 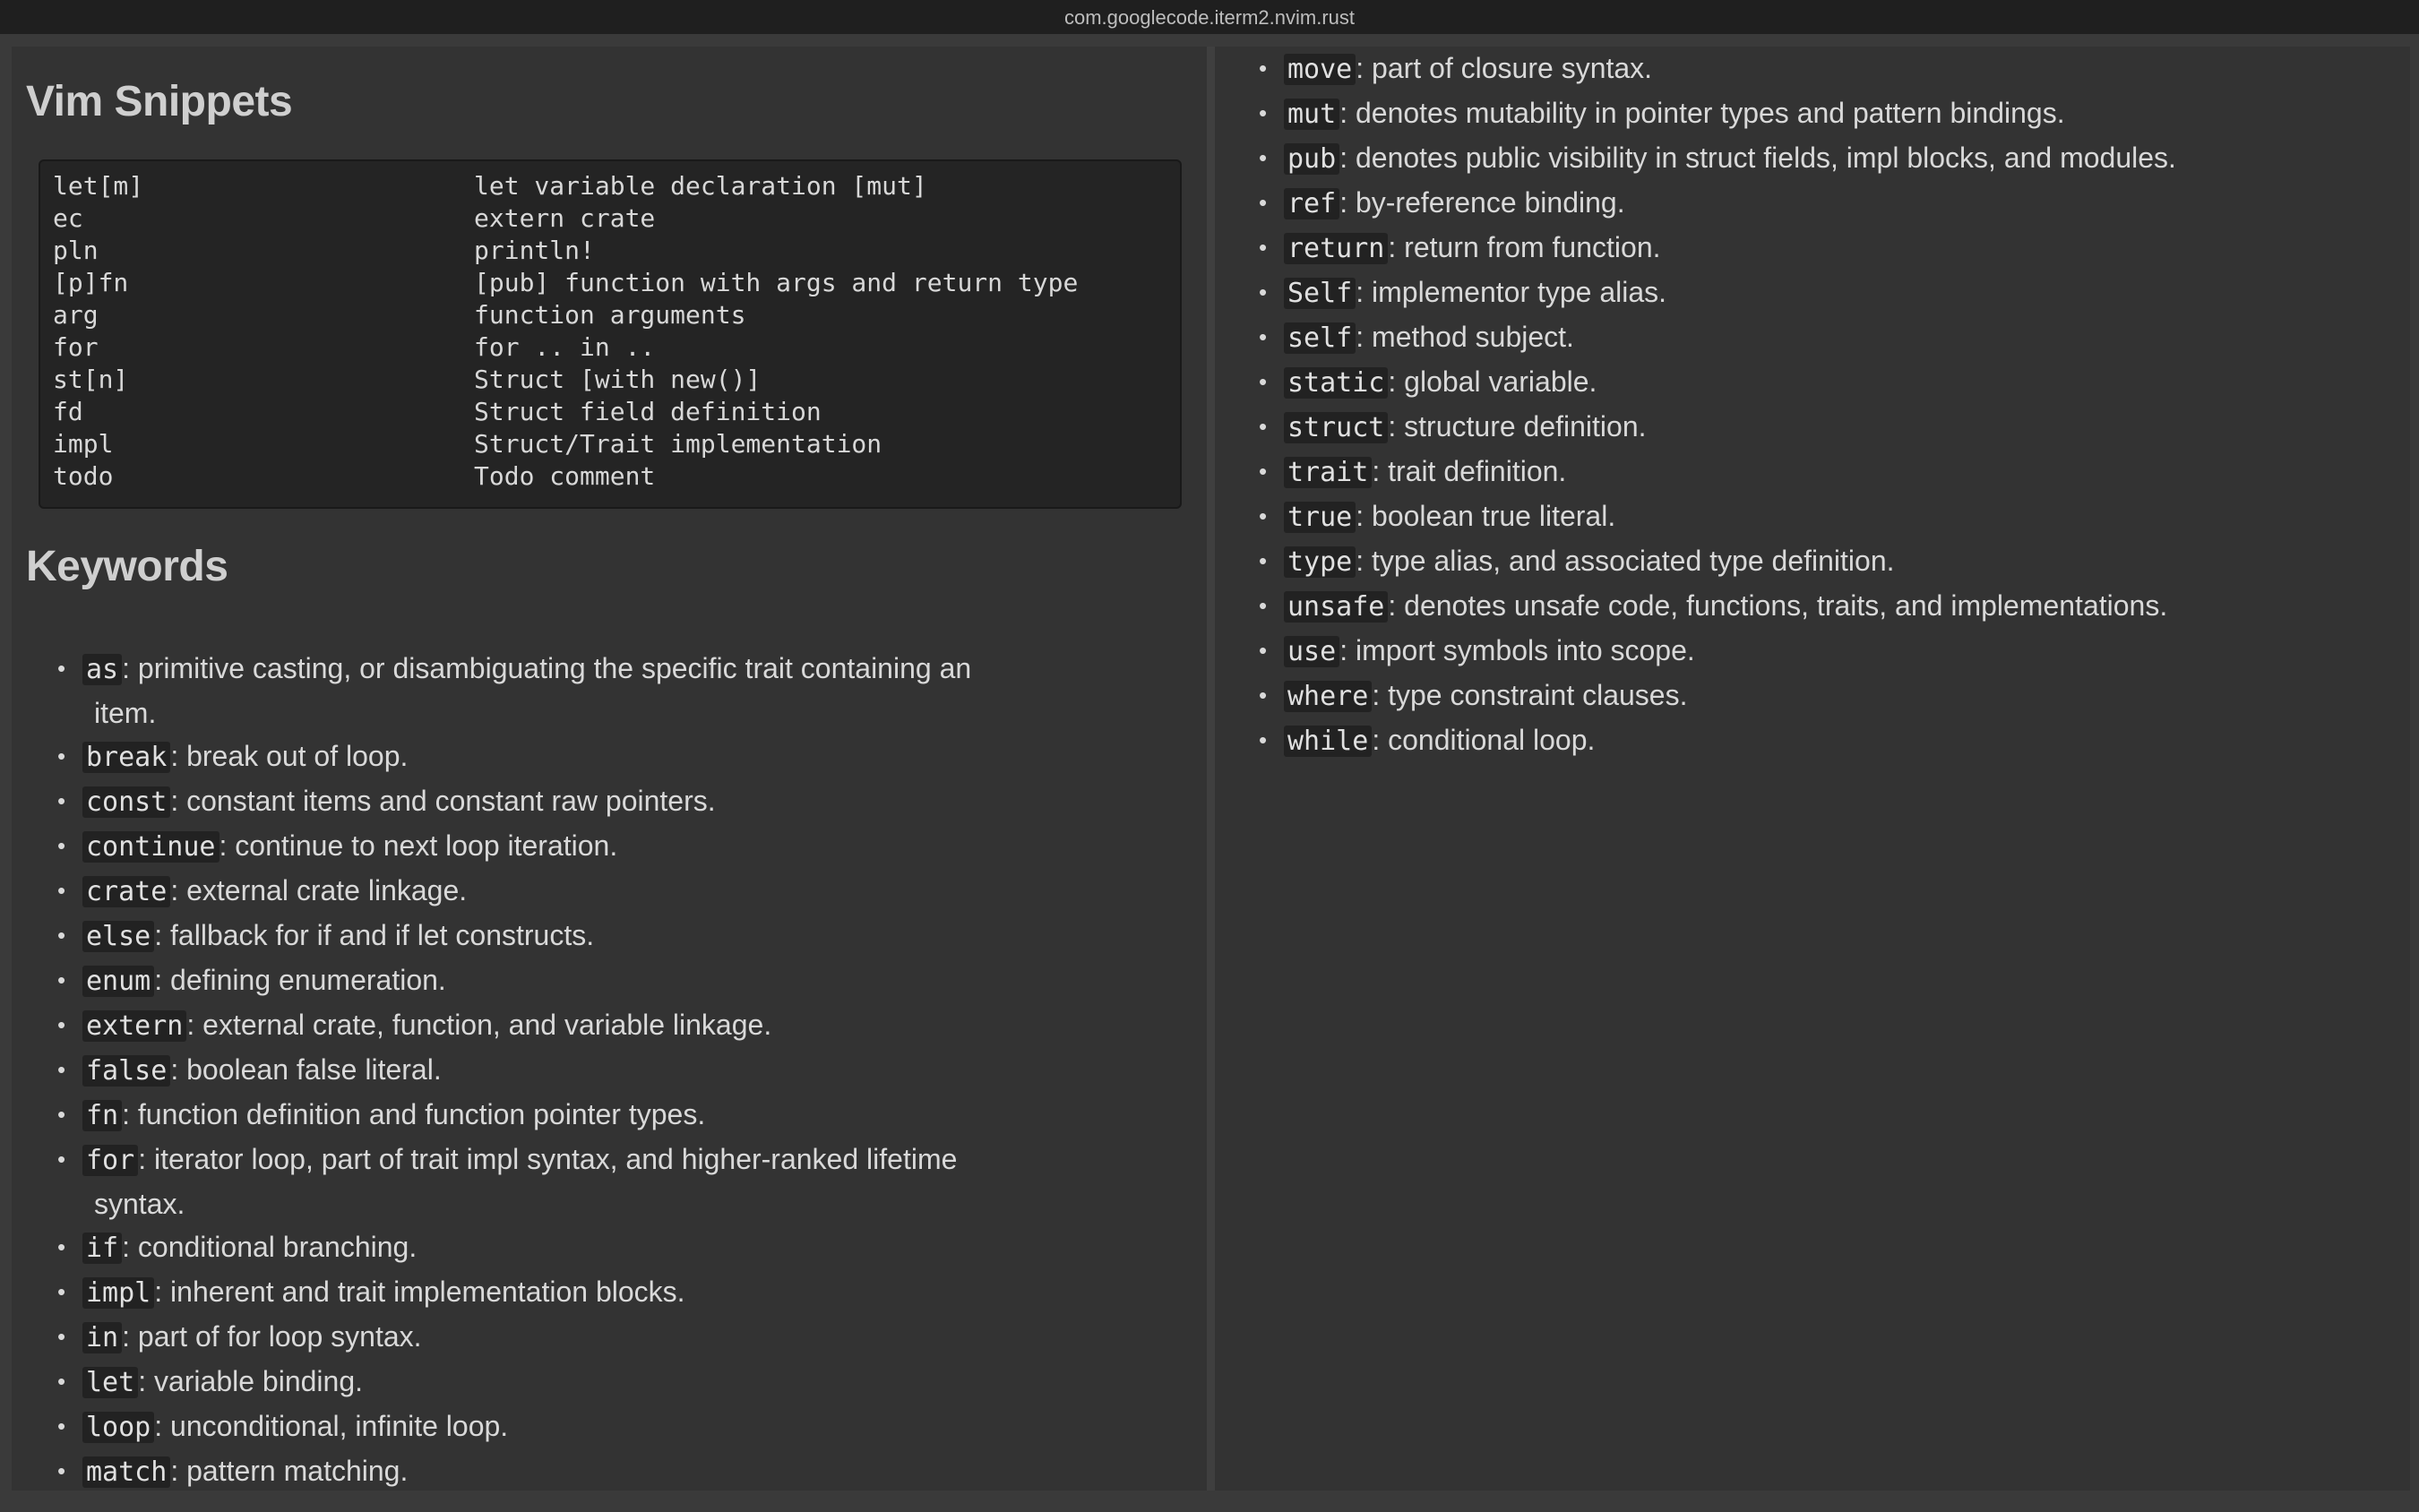 What do you see at coordinates (151, 847) in the screenshot?
I see `keyword-code: continue` at bounding box center [151, 847].